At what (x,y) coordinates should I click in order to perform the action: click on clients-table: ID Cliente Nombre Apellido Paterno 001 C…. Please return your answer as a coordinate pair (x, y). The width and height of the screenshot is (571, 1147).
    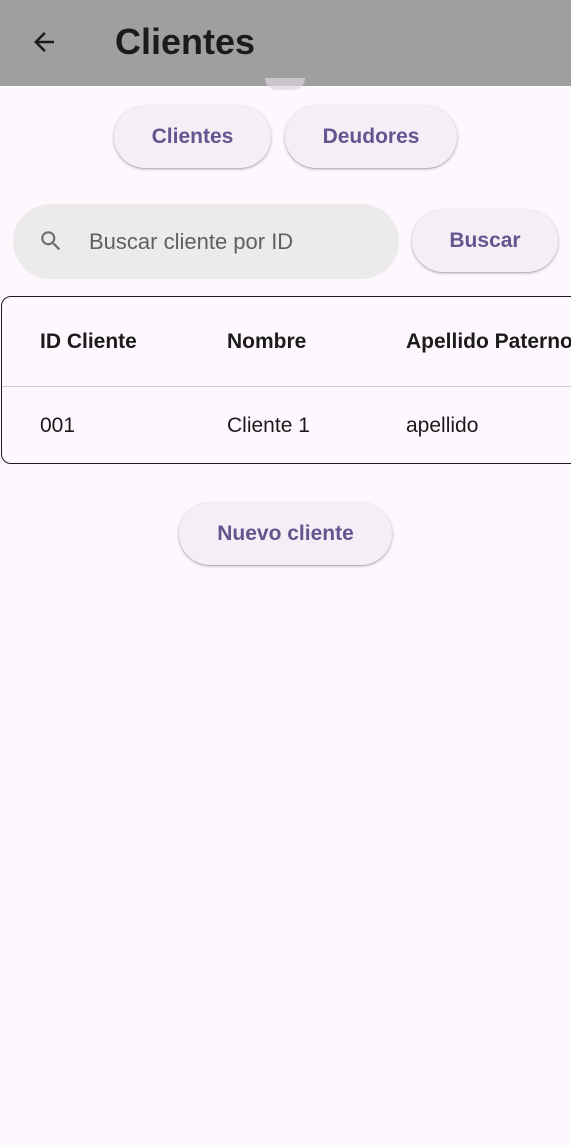
    Looking at the image, I should click on (286, 380).